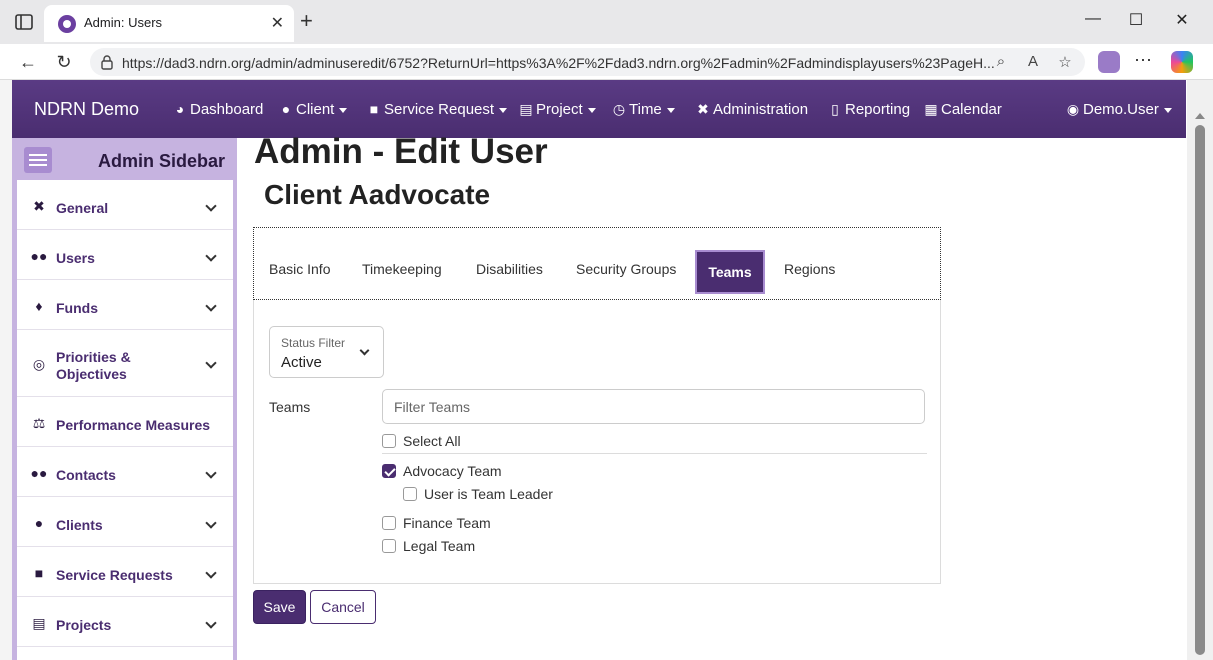 This screenshot has height=660, width=1213. Describe the element at coordinates (389, 523) in the screenshot. I see `finance-team-checkbox` at that location.